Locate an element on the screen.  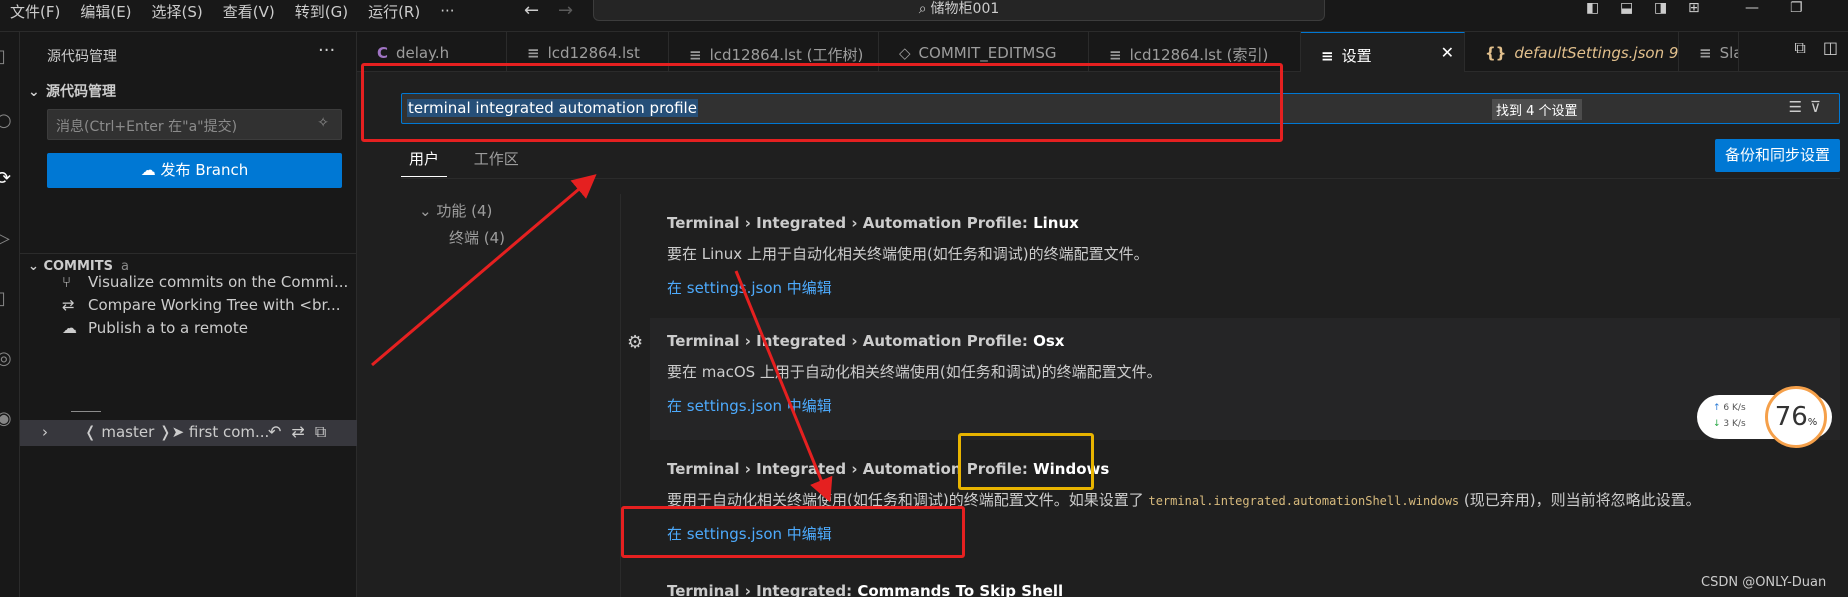
download-rate: ↓ 3 K/s is located at coordinates (1729, 424).